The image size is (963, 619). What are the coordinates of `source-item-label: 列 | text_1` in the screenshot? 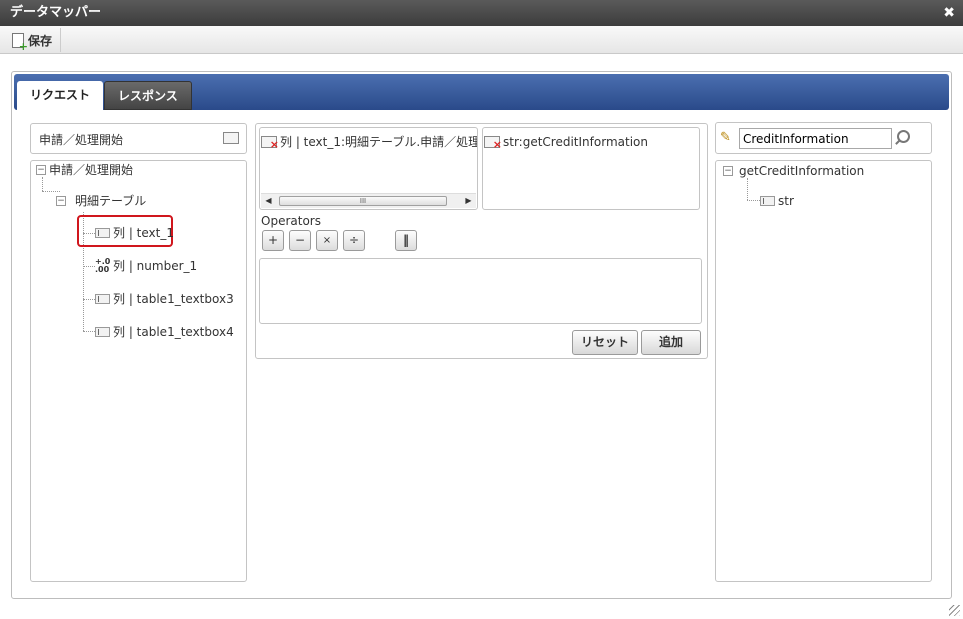 It's located at (143, 233).